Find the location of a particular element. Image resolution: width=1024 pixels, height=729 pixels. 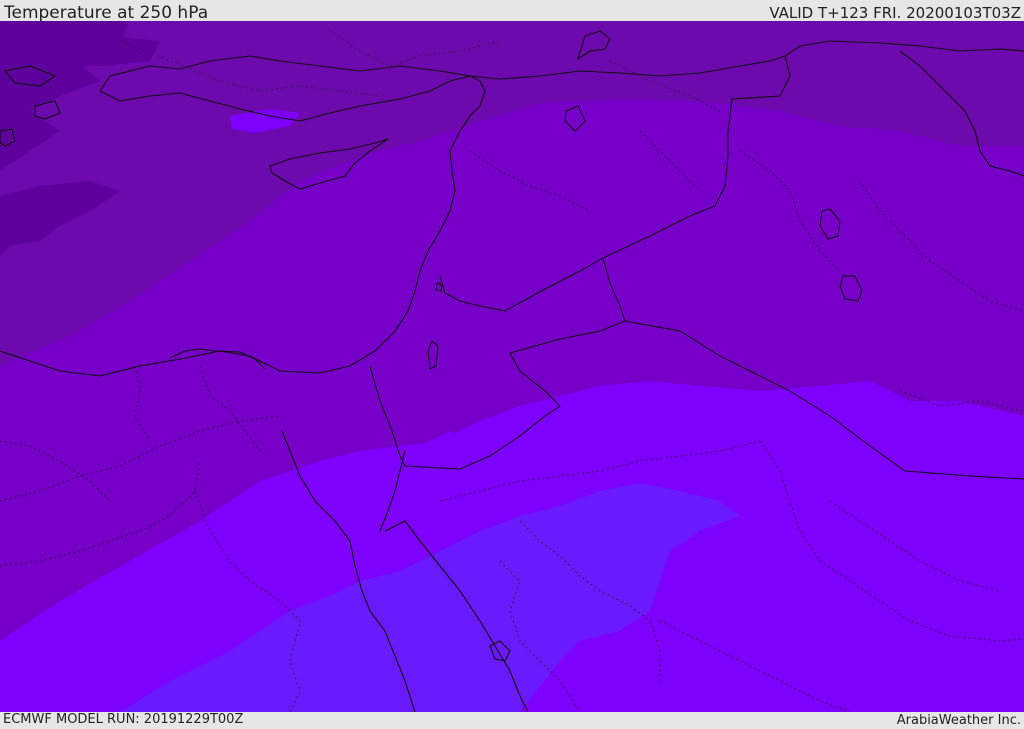

credit-text: ArabiaWeather Inc. is located at coordinates (958, 720).